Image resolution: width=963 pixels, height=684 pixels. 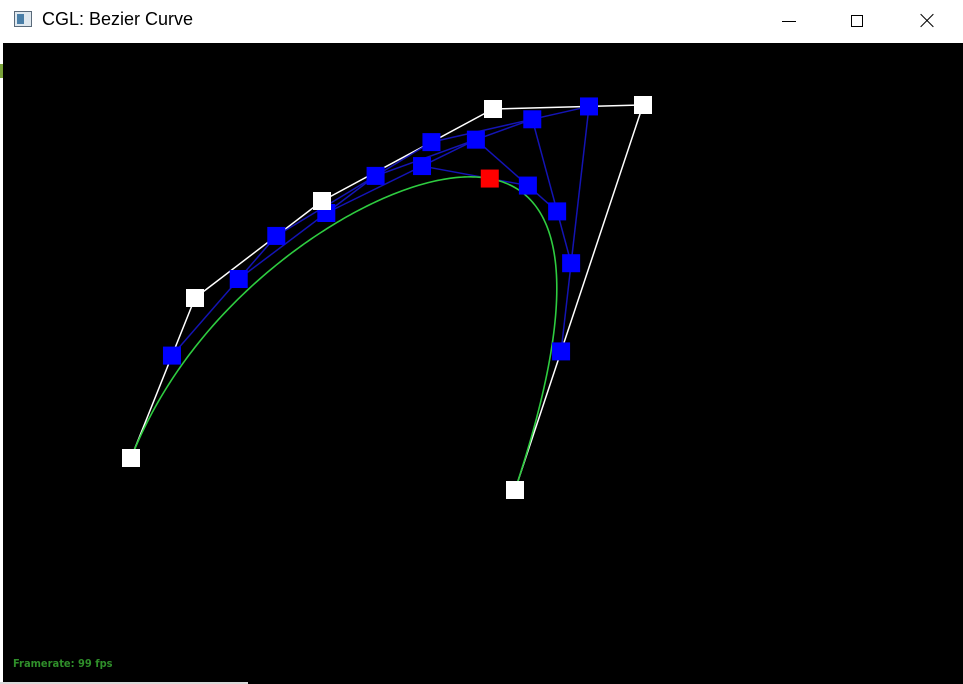 What do you see at coordinates (23, 19) in the screenshot?
I see `app-window-icon` at bounding box center [23, 19].